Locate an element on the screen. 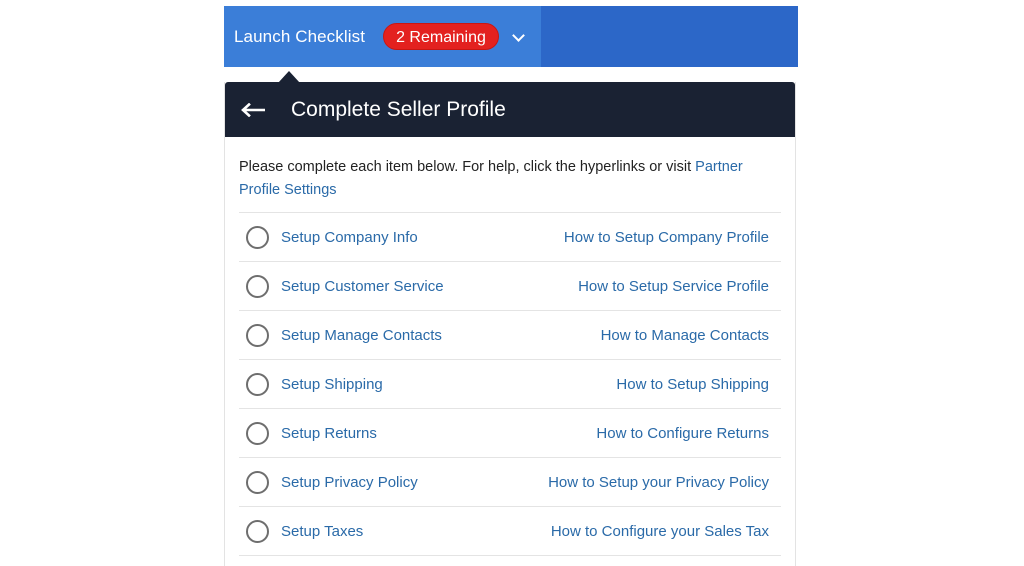 Image resolution: width=1024 pixels, height=566 pixels. task-link: Setup Taxes is located at coordinates (322, 531).